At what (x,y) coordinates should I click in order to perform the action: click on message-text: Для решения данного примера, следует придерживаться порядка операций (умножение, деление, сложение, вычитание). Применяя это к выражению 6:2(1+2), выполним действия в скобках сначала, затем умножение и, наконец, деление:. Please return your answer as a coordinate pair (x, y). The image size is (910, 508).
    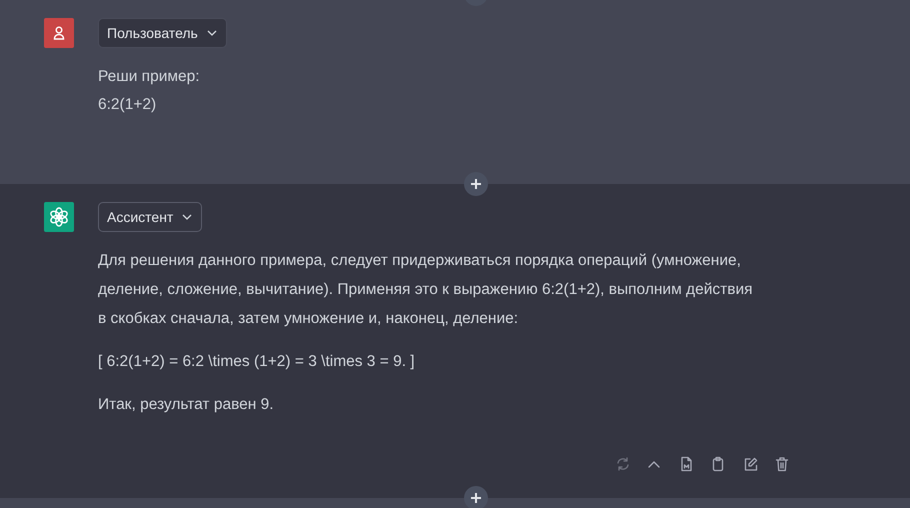
    Looking at the image, I should click on (425, 290).